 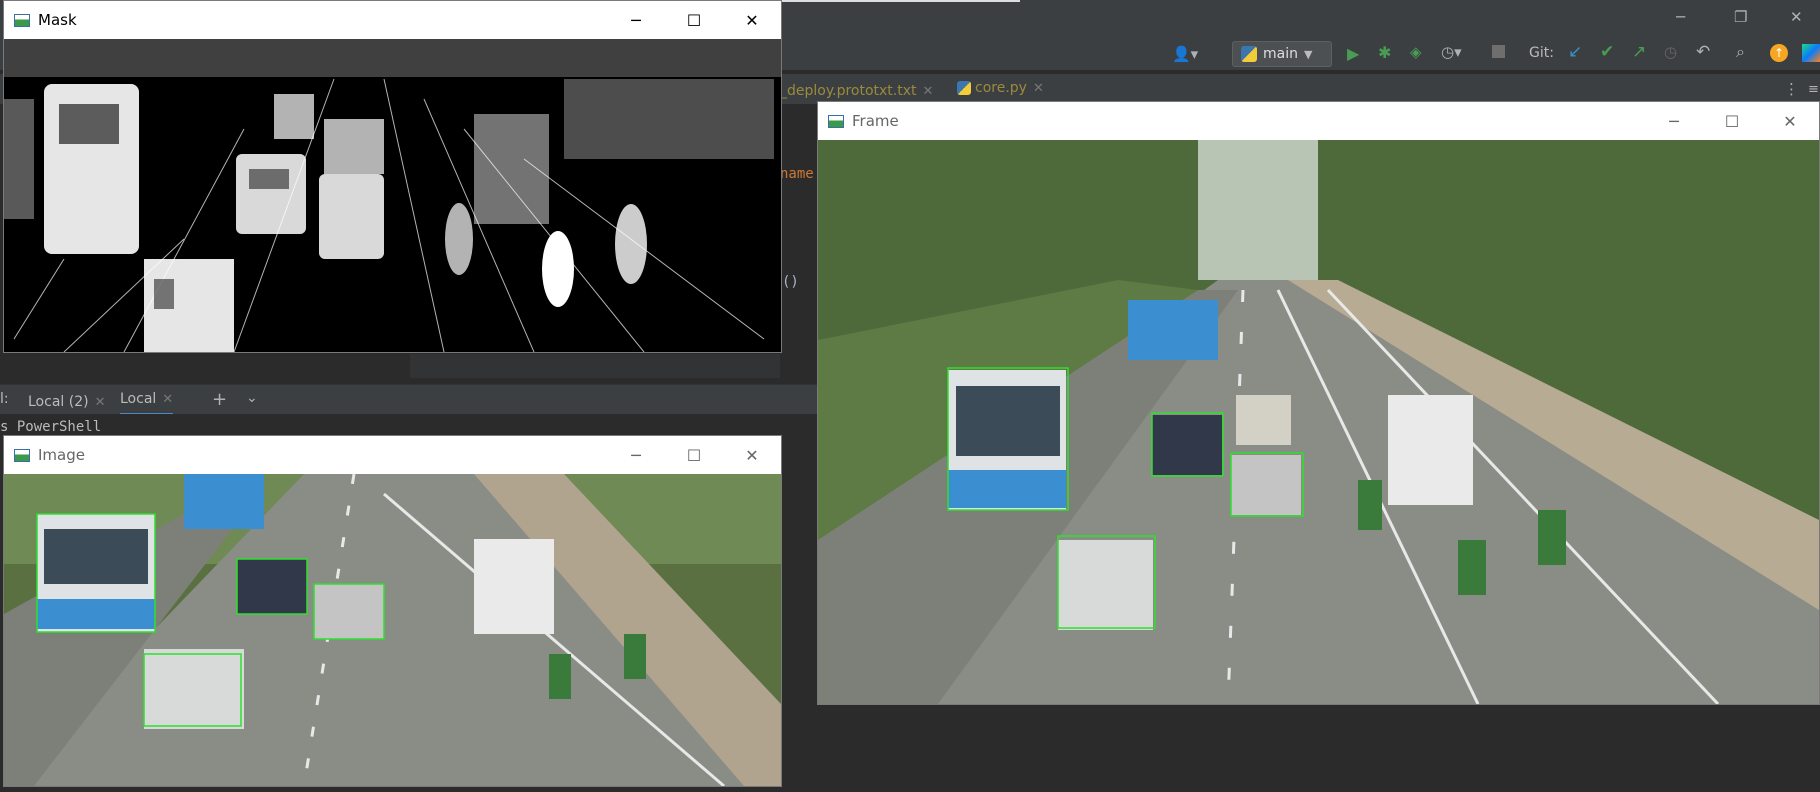 I want to click on add-terminal-icon: +, so click(x=219, y=399).